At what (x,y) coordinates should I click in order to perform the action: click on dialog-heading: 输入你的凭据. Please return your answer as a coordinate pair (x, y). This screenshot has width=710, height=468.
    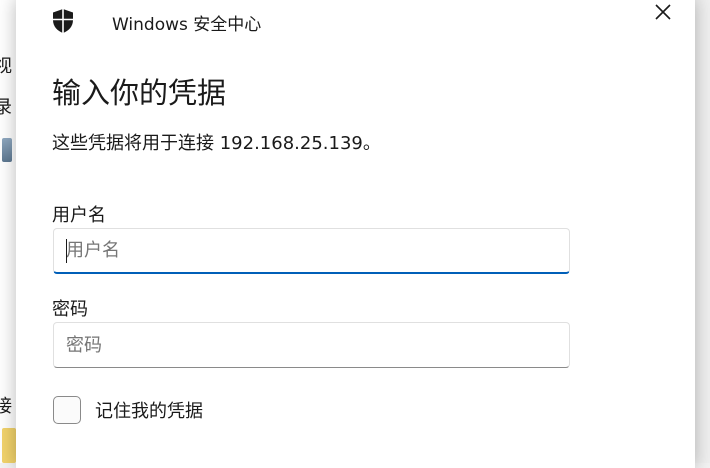
    Looking at the image, I should click on (139, 93).